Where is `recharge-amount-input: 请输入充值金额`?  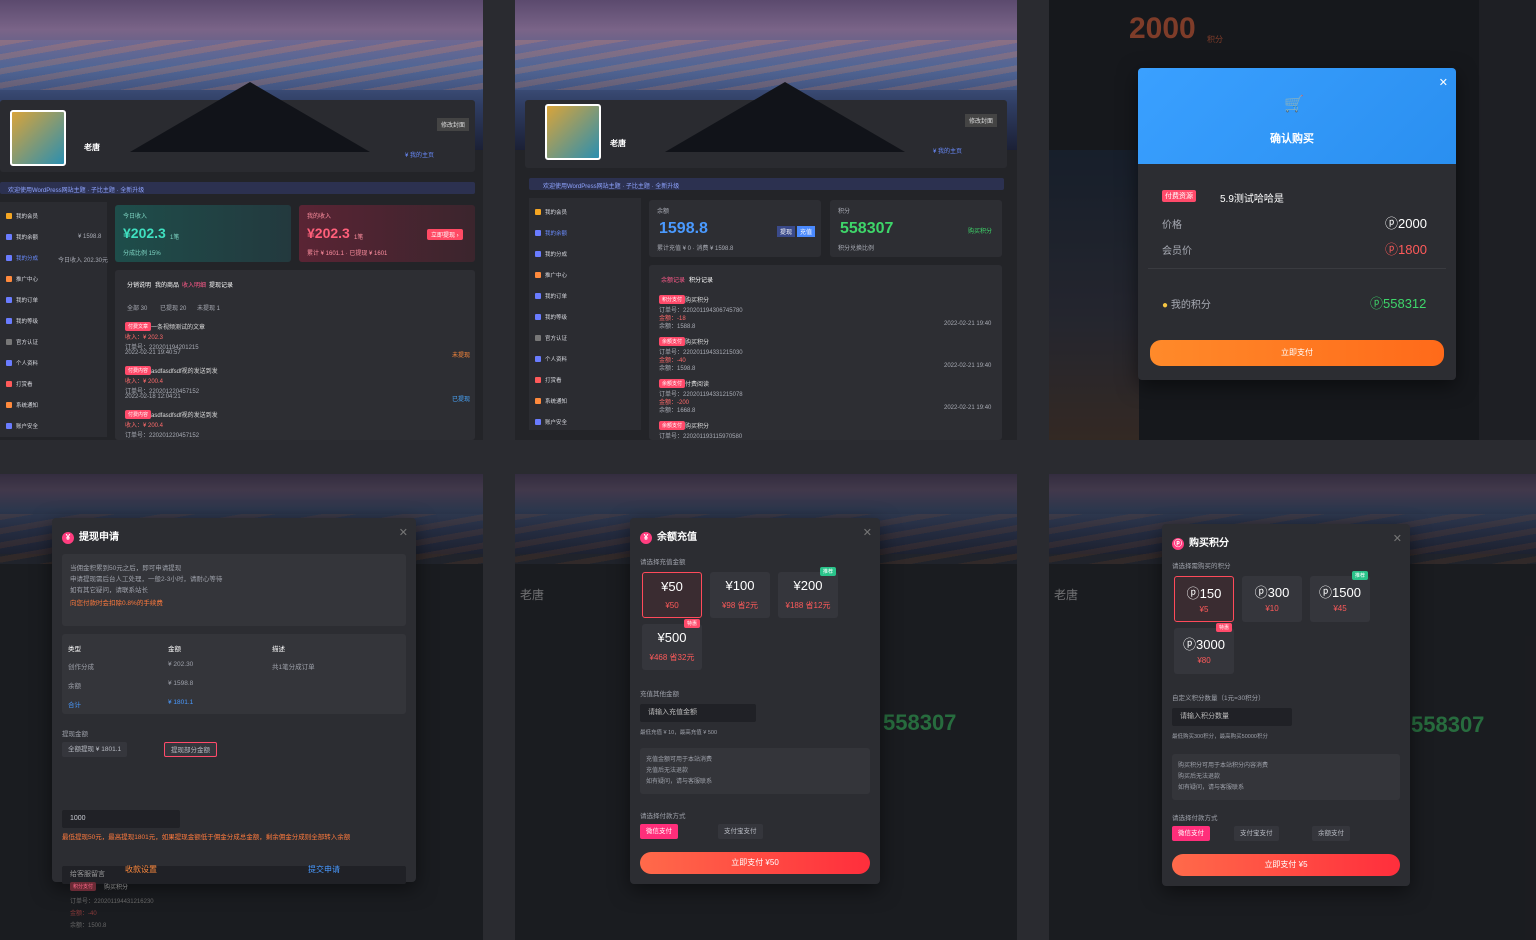
recharge-amount-input: 请输入充值金额 is located at coordinates (698, 713).